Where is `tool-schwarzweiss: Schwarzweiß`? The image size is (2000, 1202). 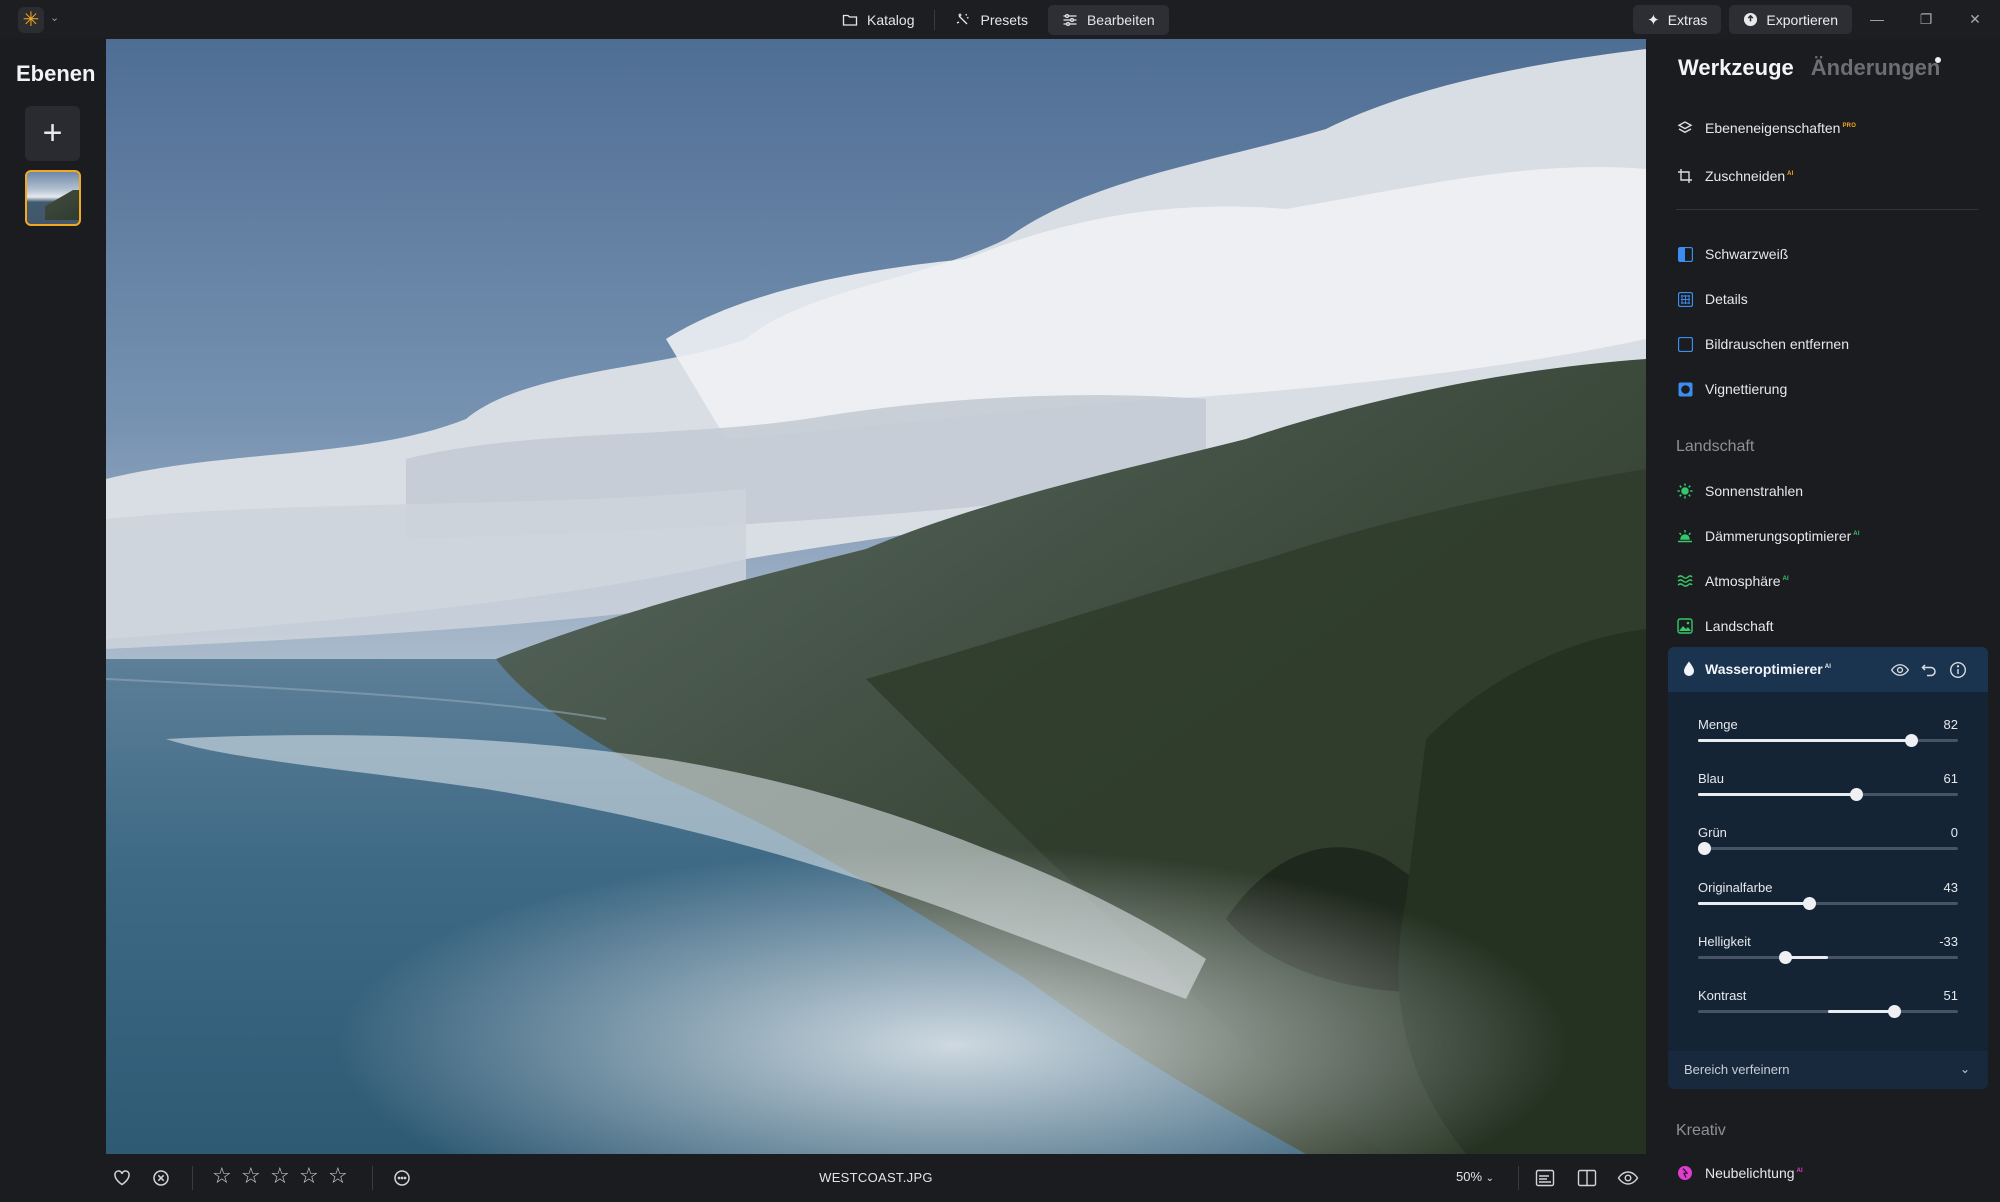
tool-schwarzweiss: Schwarzweiß is located at coordinates (1732, 254).